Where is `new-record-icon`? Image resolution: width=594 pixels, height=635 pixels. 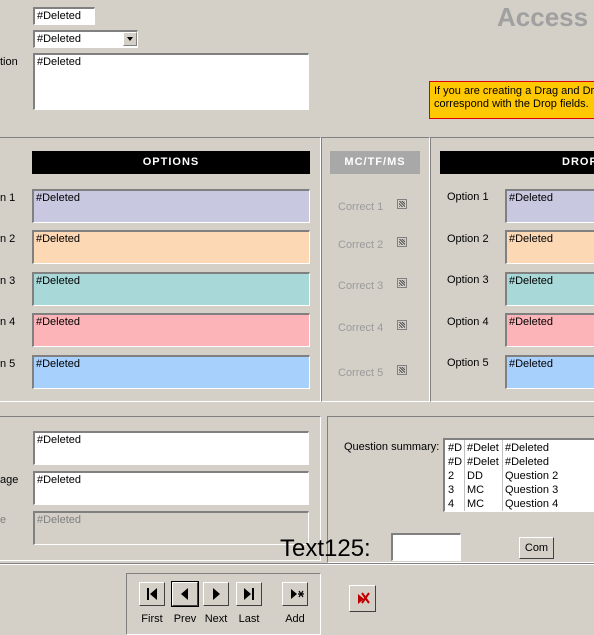 new-record-icon is located at coordinates (297, 594).